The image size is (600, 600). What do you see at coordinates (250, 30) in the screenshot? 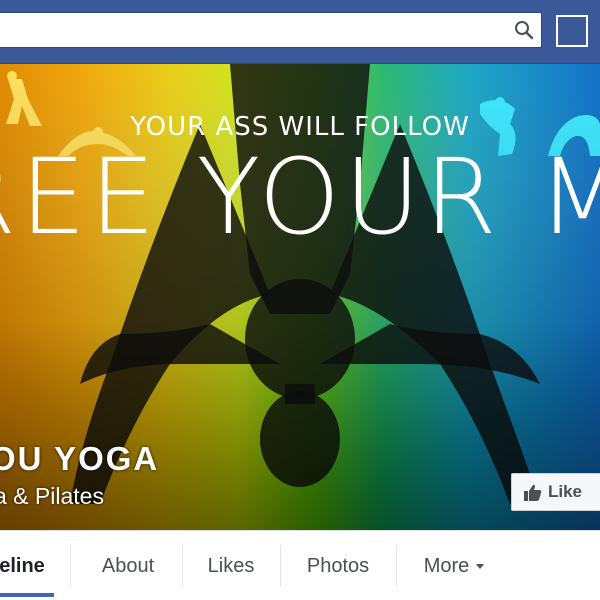
I see `search-input` at bounding box center [250, 30].